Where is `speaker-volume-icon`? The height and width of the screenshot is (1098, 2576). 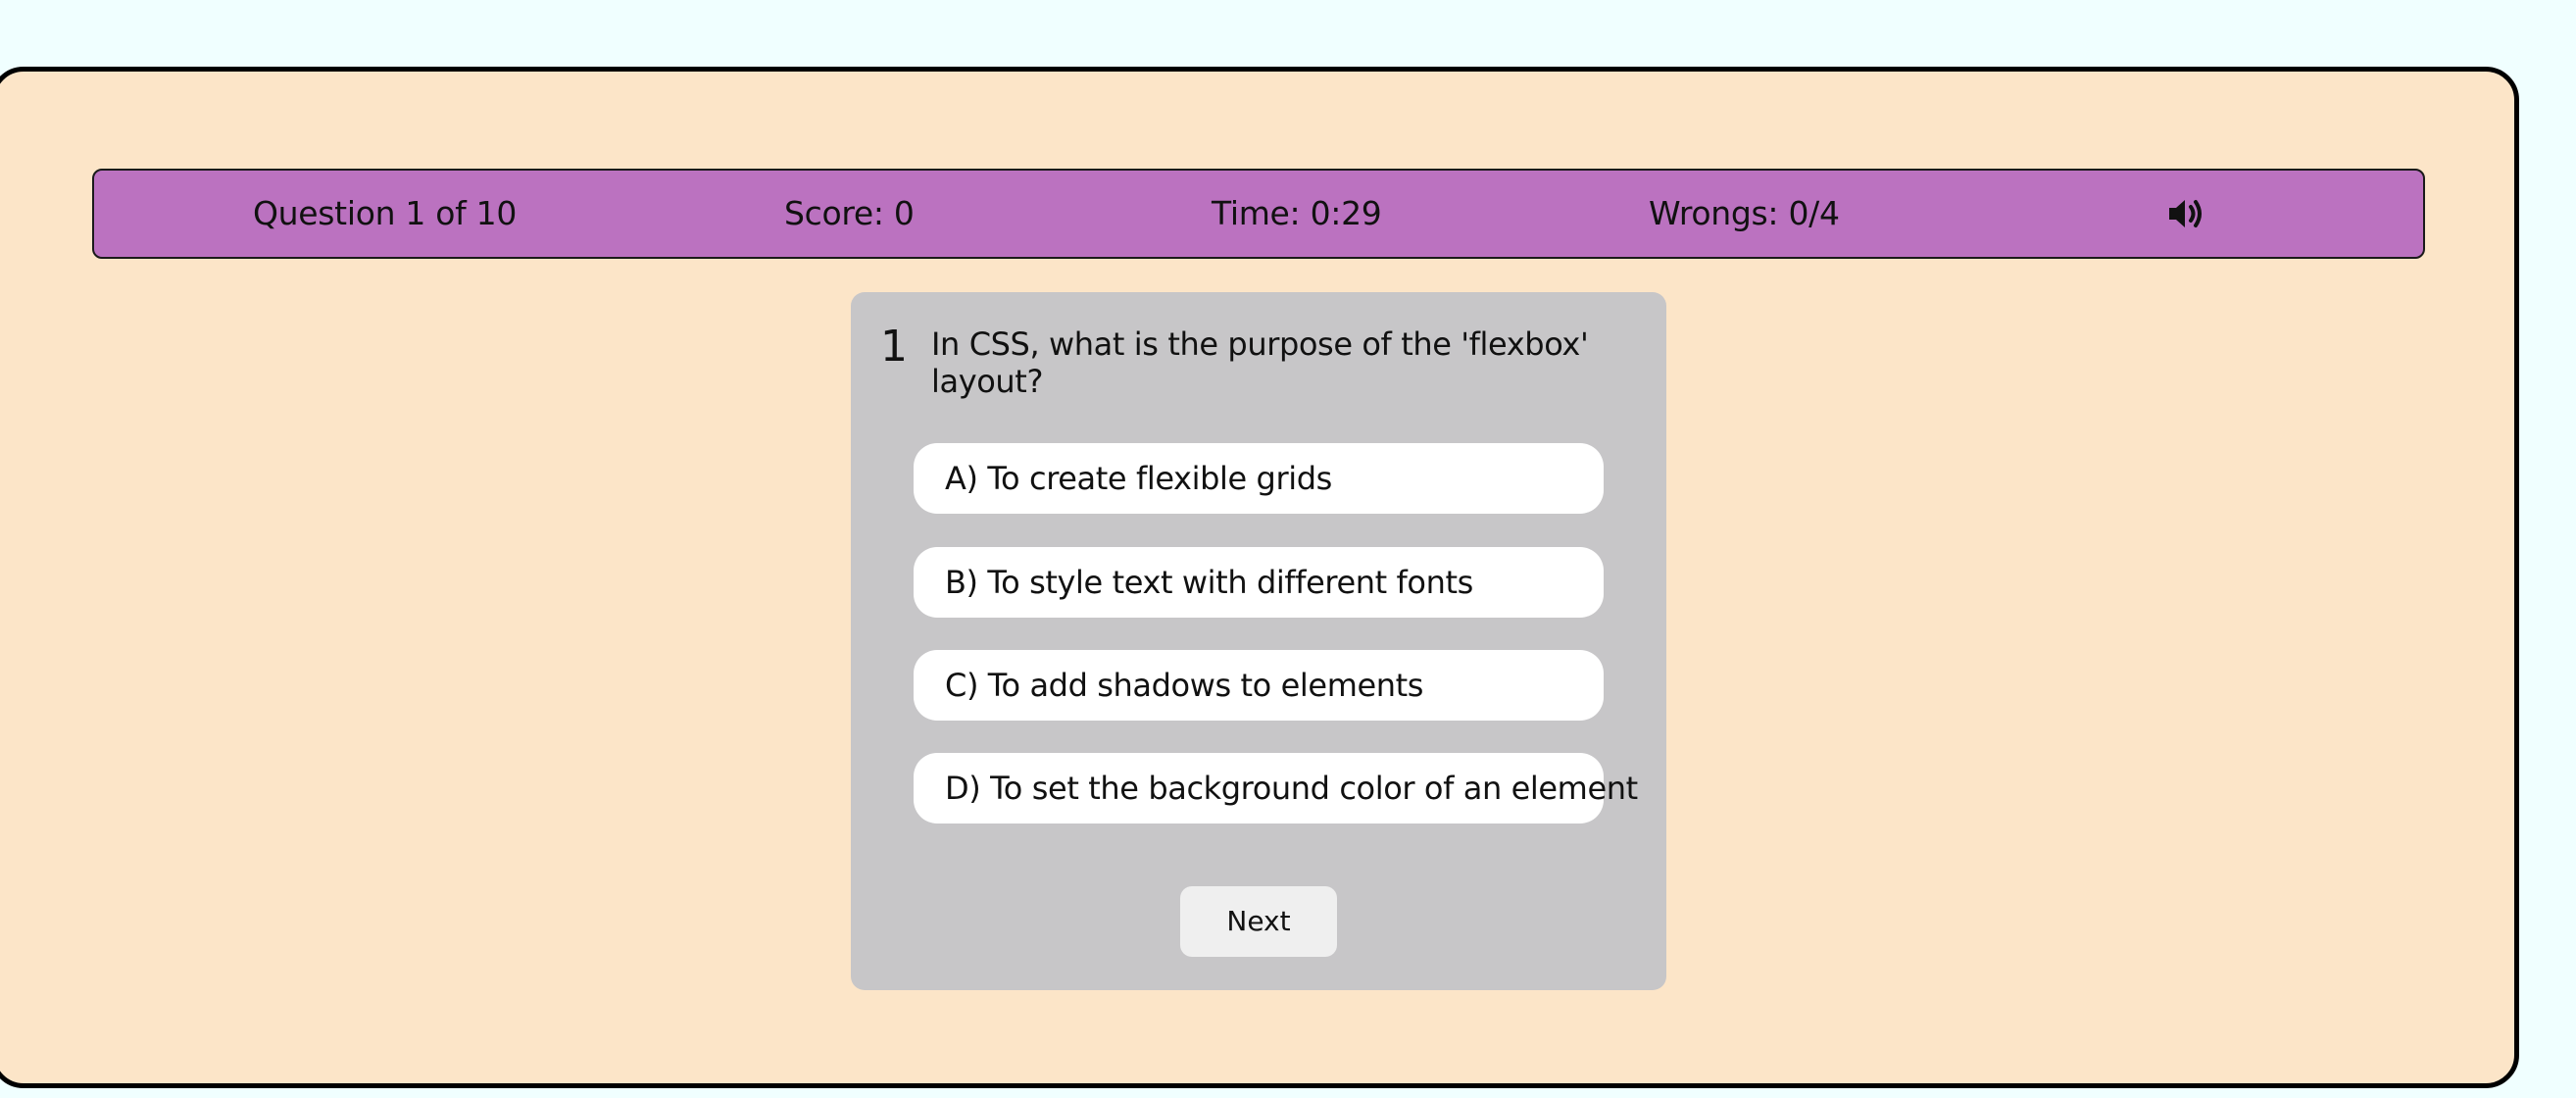
speaker-volume-icon is located at coordinates (2185, 213).